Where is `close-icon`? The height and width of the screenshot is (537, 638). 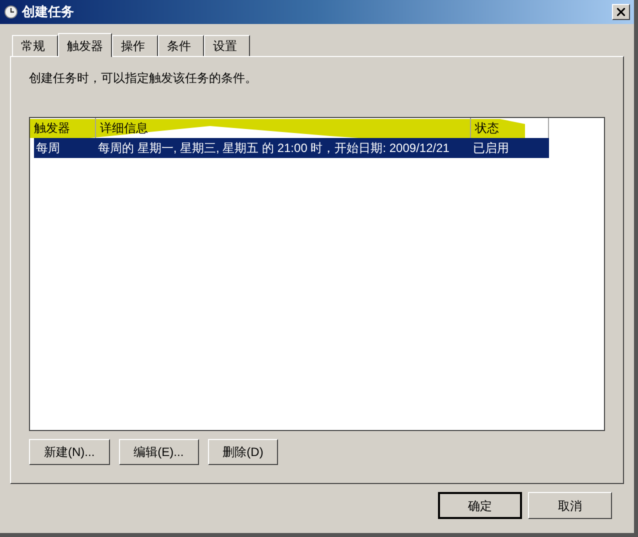 close-icon is located at coordinates (621, 12).